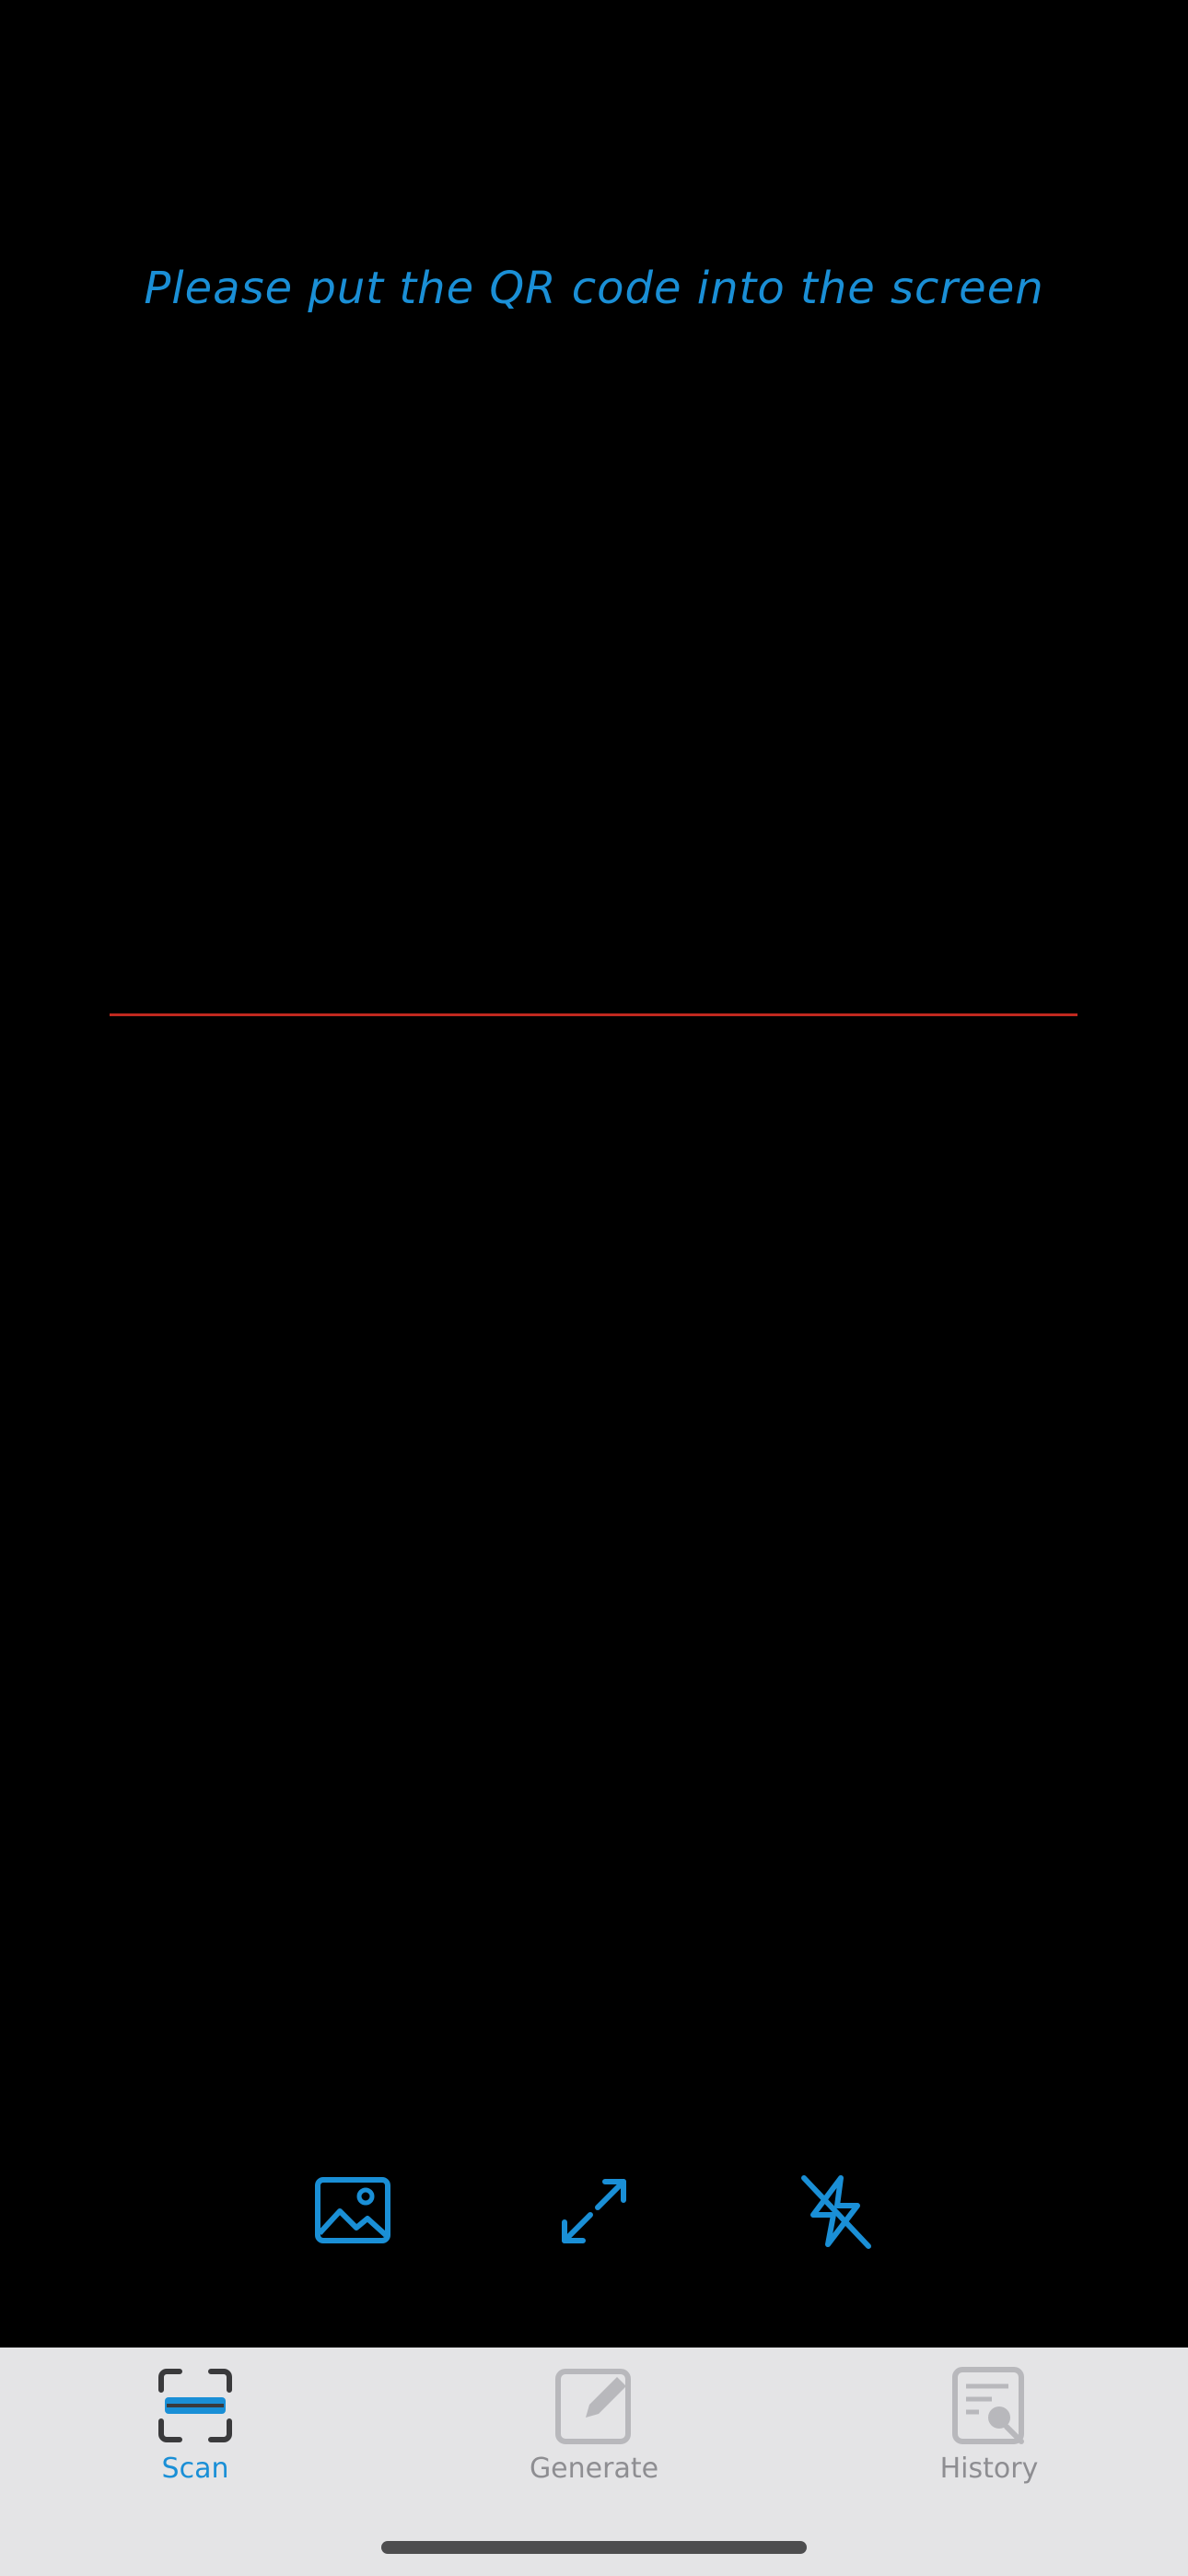  I want to click on gallery-button, so click(353, 2211).